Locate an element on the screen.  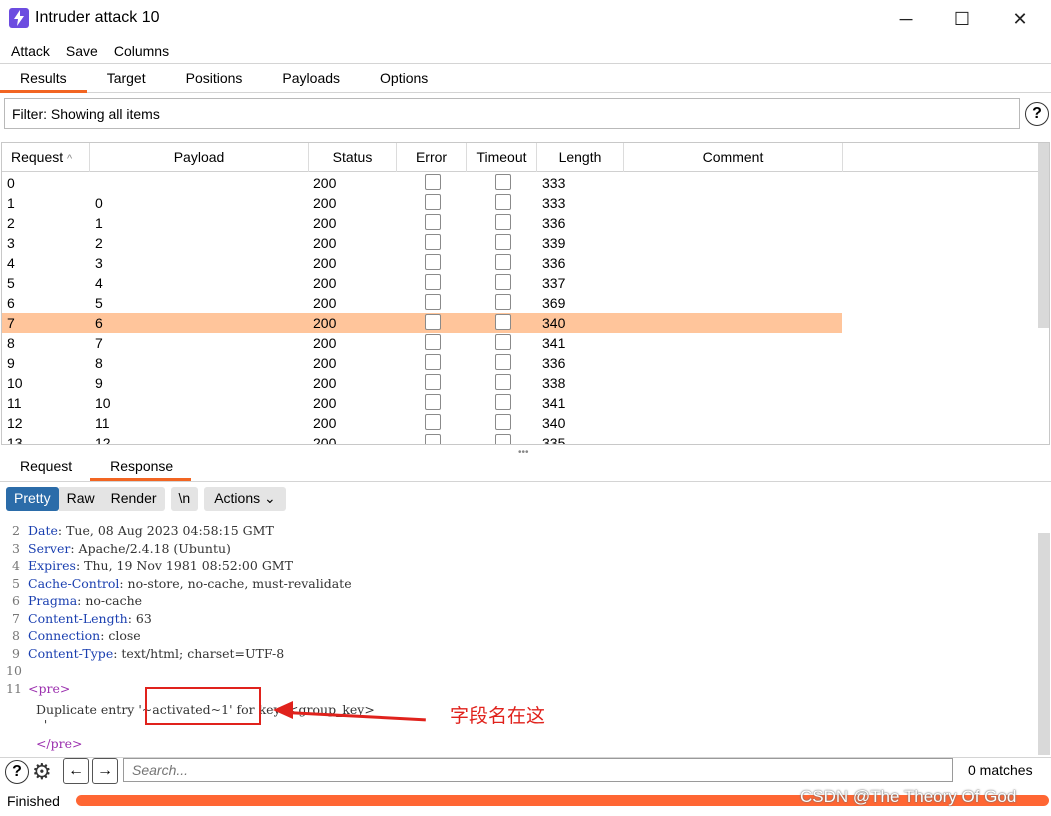
response-close-tag: </pre> is located at coordinates (55, 743).